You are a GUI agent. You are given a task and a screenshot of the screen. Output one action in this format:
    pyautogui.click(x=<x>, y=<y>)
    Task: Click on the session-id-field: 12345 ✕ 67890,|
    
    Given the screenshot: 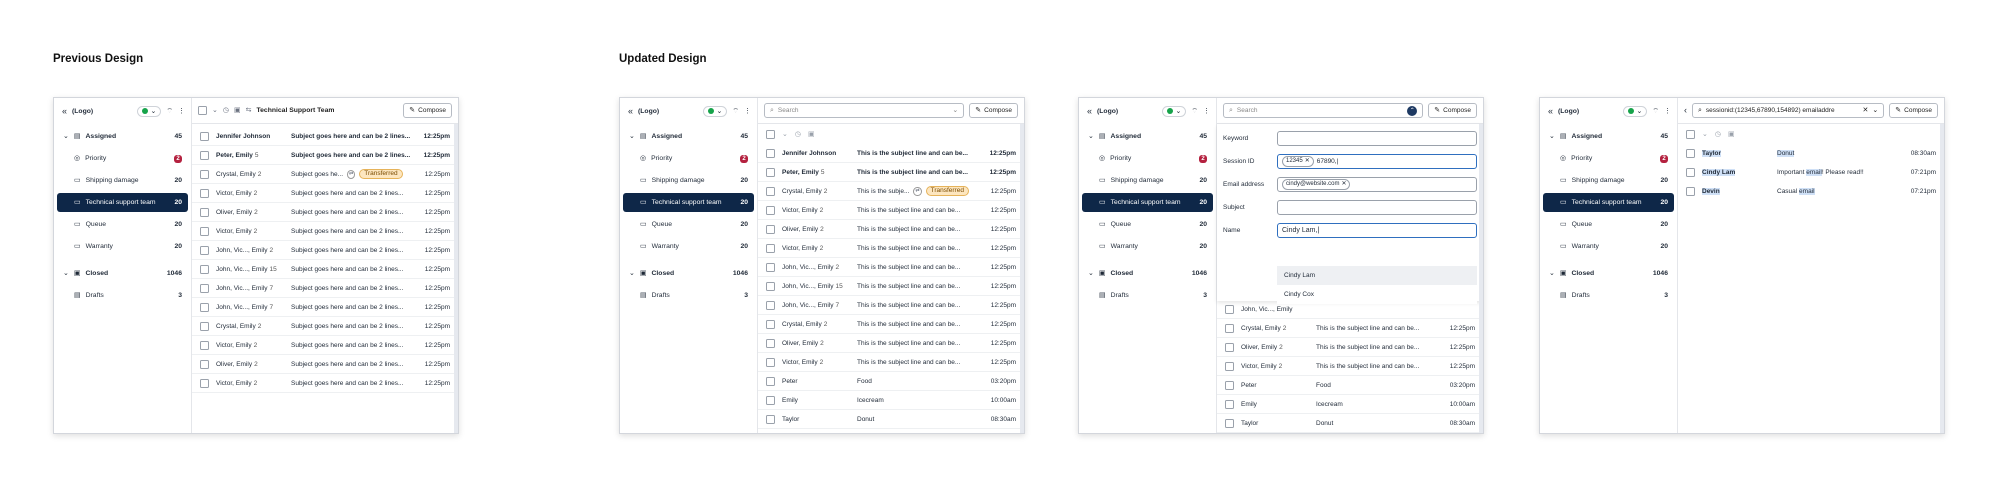 What is the action you would take?
    pyautogui.click(x=1377, y=161)
    